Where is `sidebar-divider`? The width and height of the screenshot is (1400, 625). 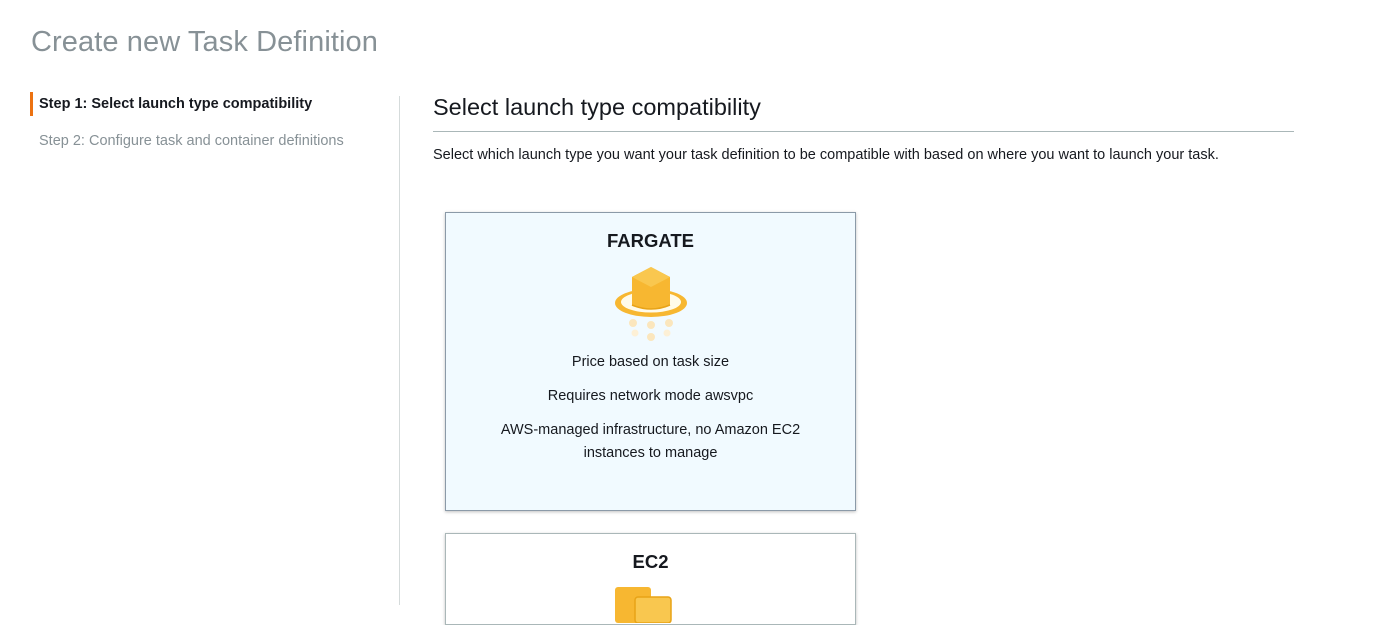 sidebar-divider is located at coordinates (399, 350).